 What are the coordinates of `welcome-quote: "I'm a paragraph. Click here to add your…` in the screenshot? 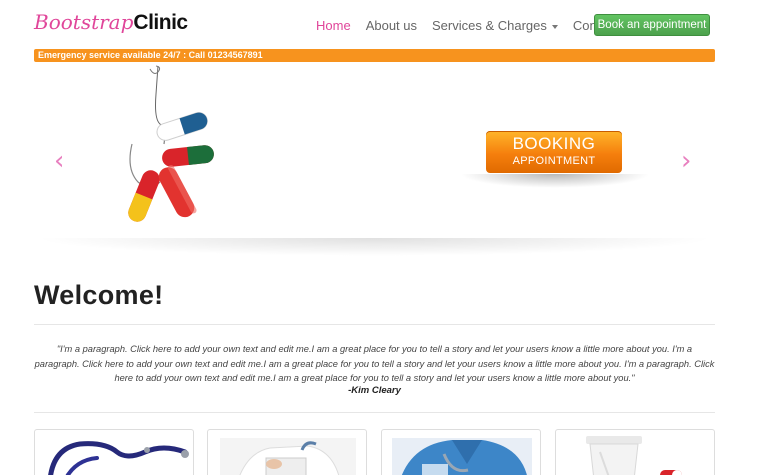 It's located at (374, 363).